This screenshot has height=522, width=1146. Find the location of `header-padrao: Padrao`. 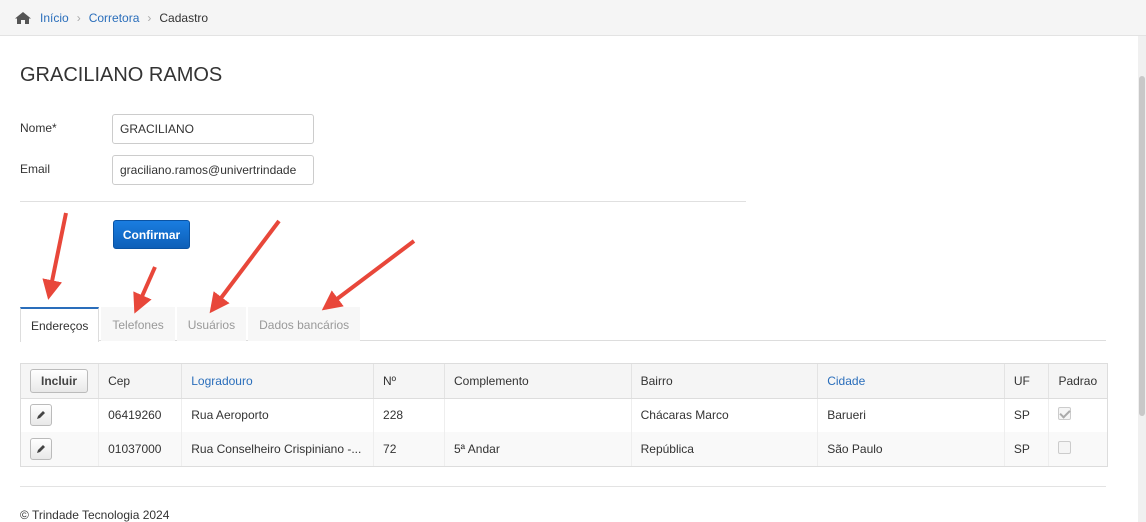

header-padrao: Padrao is located at coordinates (1077, 381).